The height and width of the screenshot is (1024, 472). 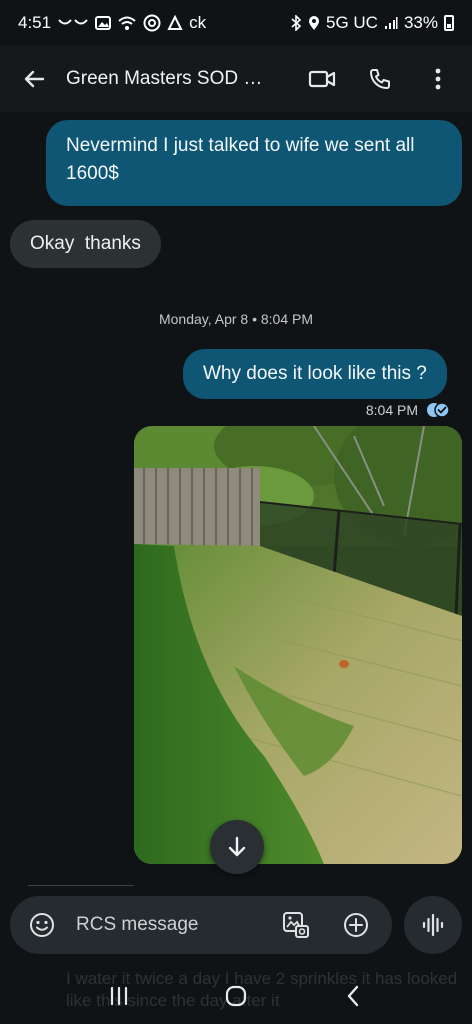 I want to click on add-attachment-button, so click(x=356, y=925).